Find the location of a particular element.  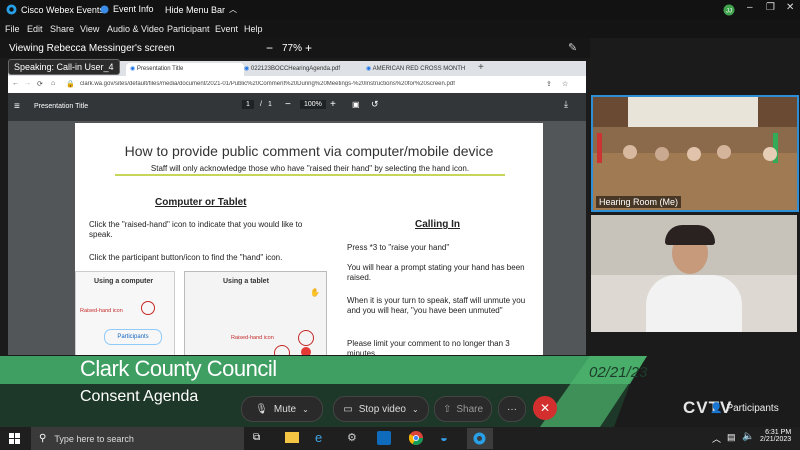

webex-logo-icon is located at coordinates (11, 9).